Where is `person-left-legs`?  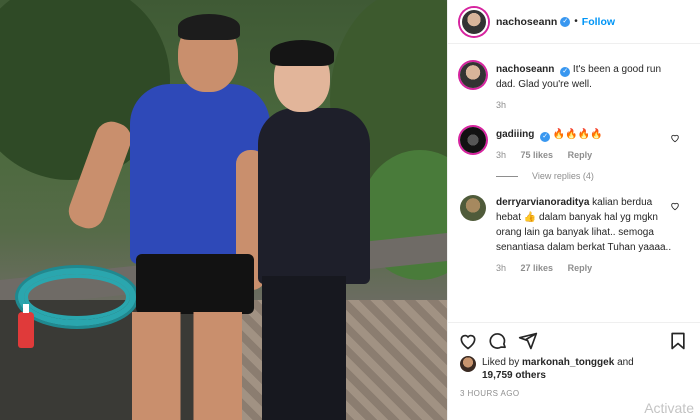 person-left-legs is located at coordinates (187, 366).